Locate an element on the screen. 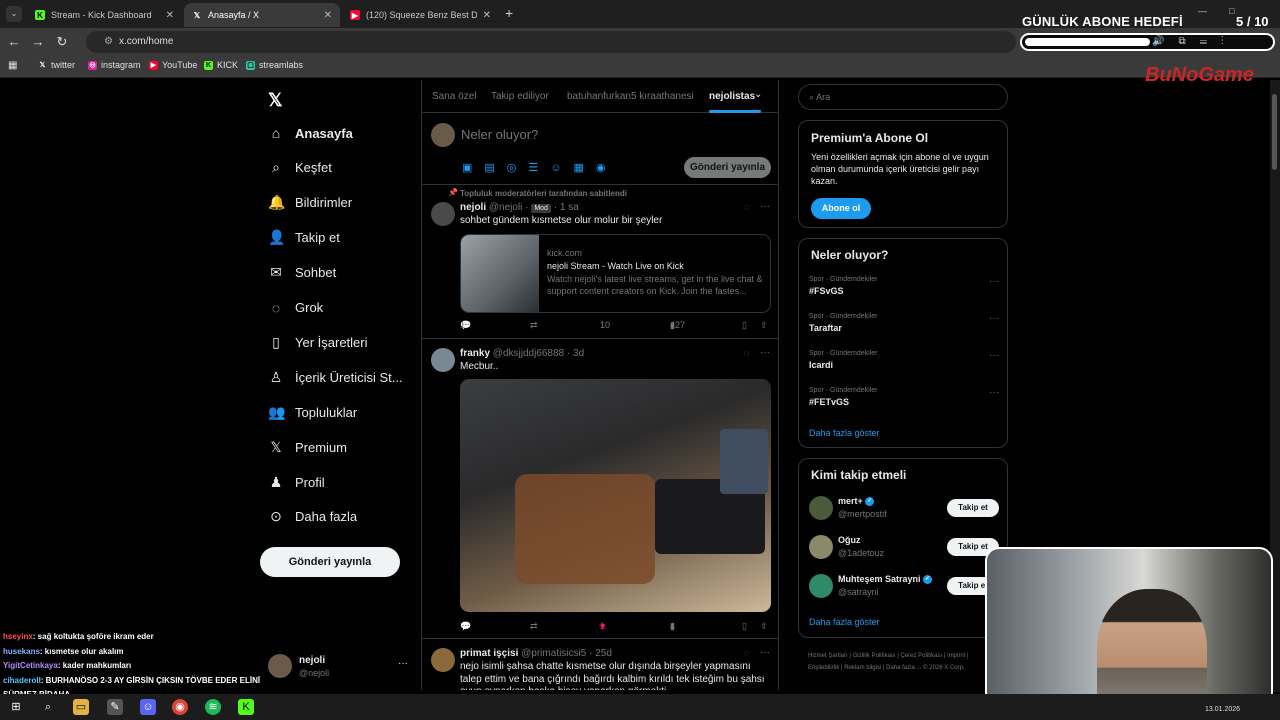 The height and width of the screenshot is (720, 1280). author-name: primat işçisi is located at coordinates (489, 653).